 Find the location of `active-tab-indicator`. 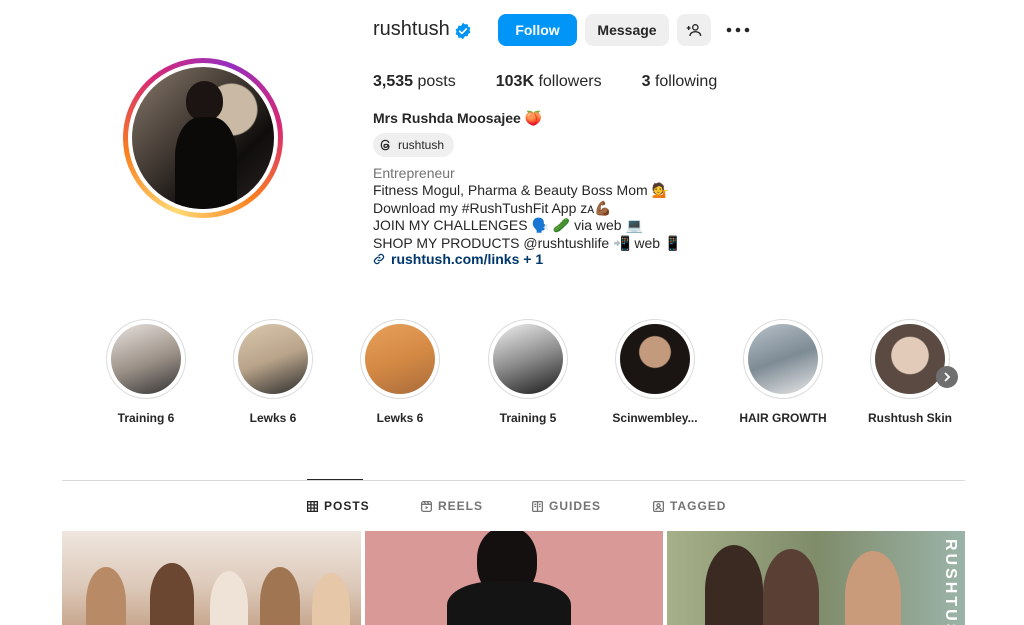

active-tab-indicator is located at coordinates (335, 479).